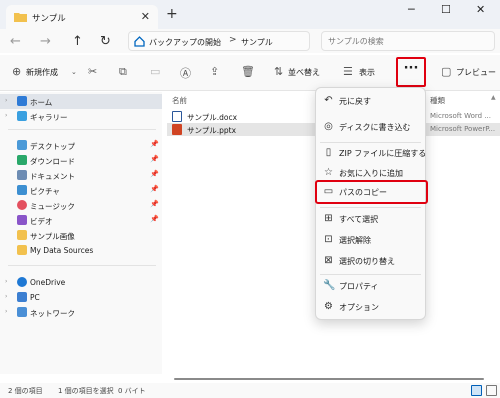  Describe the element at coordinates (446, 71) in the screenshot. I see `preview-icon: ▢` at that location.